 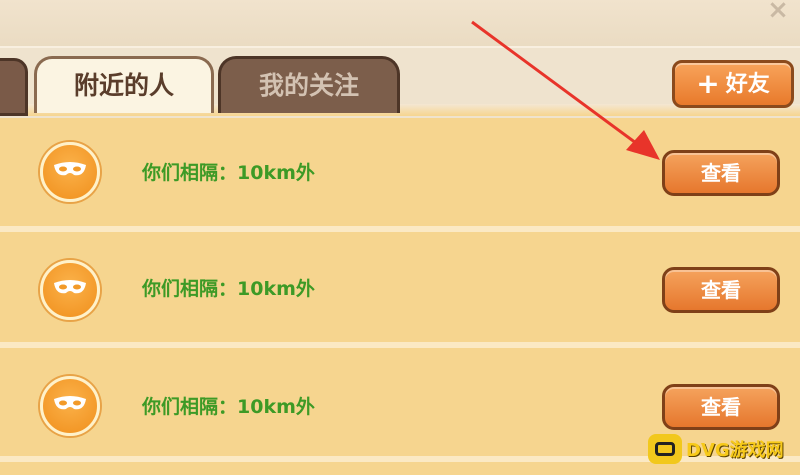 What do you see at coordinates (665, 449) in the screenshot?
I see `gamepad-icon` at bounding box center [665, 449].